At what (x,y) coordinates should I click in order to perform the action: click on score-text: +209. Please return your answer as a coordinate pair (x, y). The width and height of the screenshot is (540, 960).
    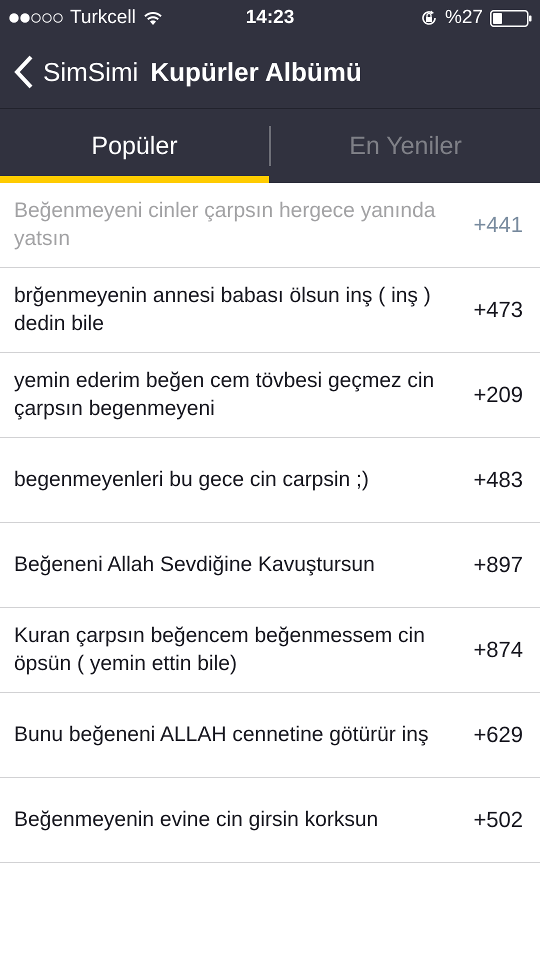
    Looking at the image, I should click on (498, 395).